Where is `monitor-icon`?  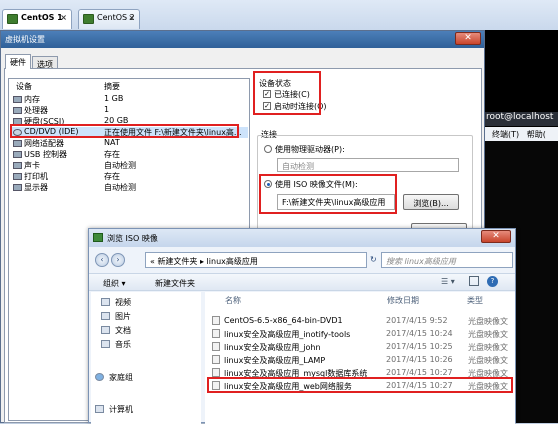 monitor-icon is located at coordinates (17, 187).